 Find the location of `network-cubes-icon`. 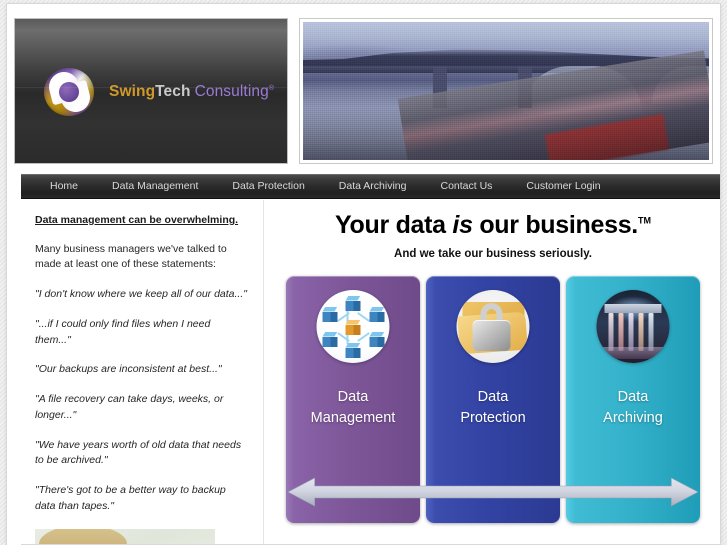

network-cubes-icon is located at coordinates (353, 326).